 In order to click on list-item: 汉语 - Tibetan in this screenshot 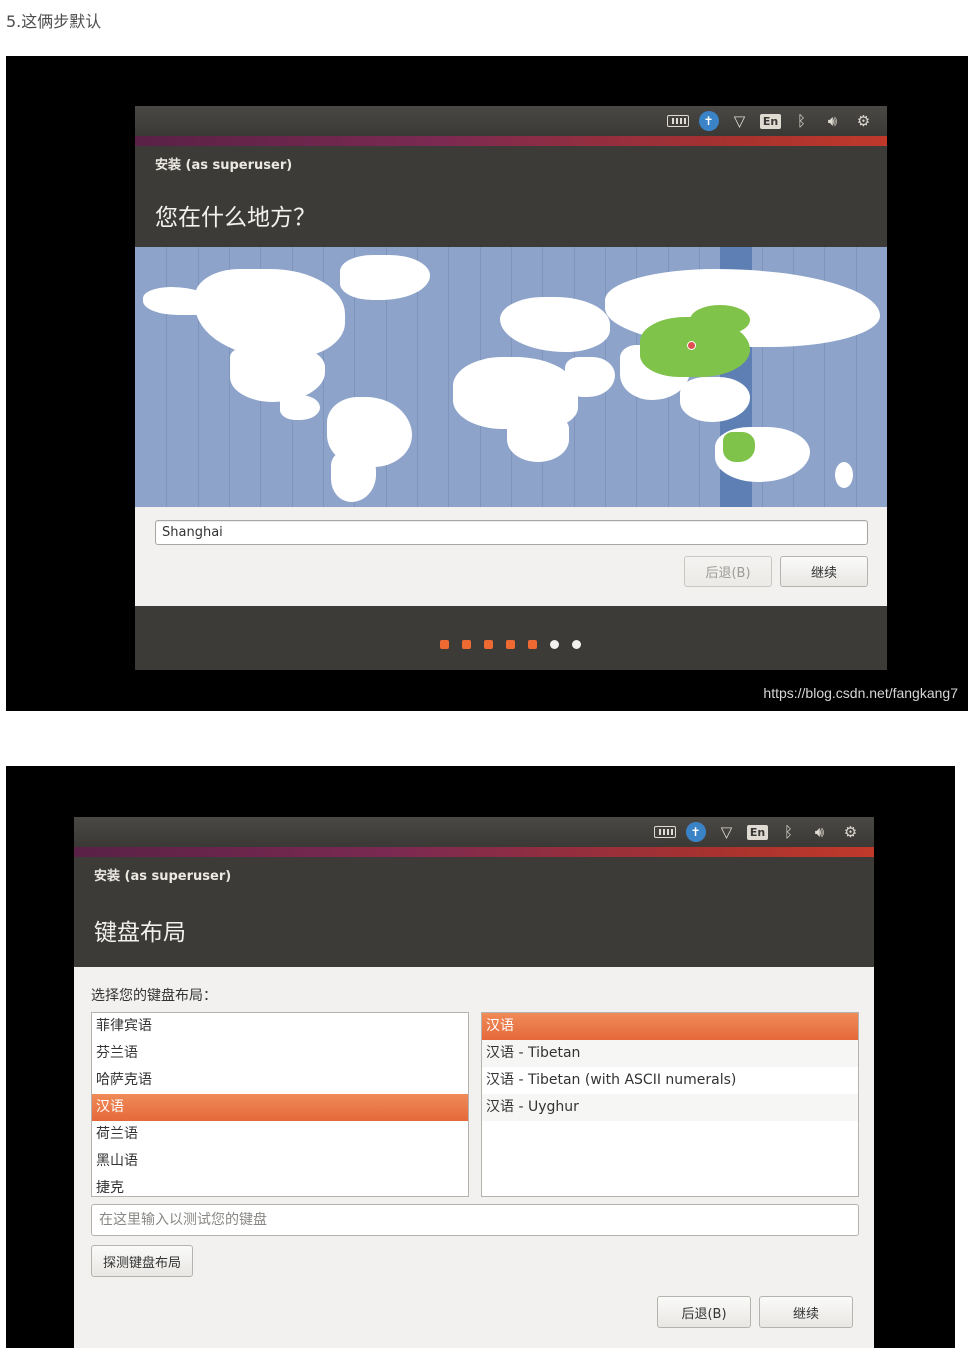, I will do `click(670, 1053)`.